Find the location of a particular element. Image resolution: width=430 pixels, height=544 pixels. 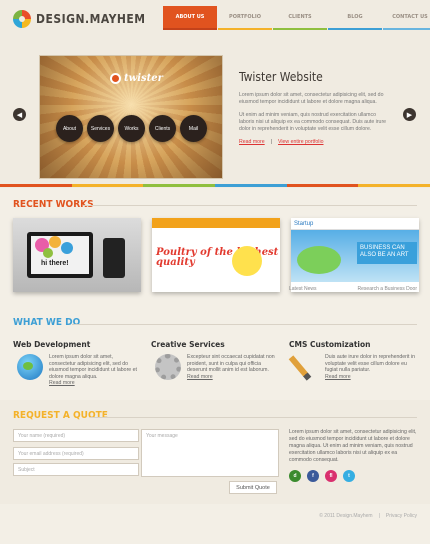

recent-works-title: Recent Works is located at coordinates (53, 204).